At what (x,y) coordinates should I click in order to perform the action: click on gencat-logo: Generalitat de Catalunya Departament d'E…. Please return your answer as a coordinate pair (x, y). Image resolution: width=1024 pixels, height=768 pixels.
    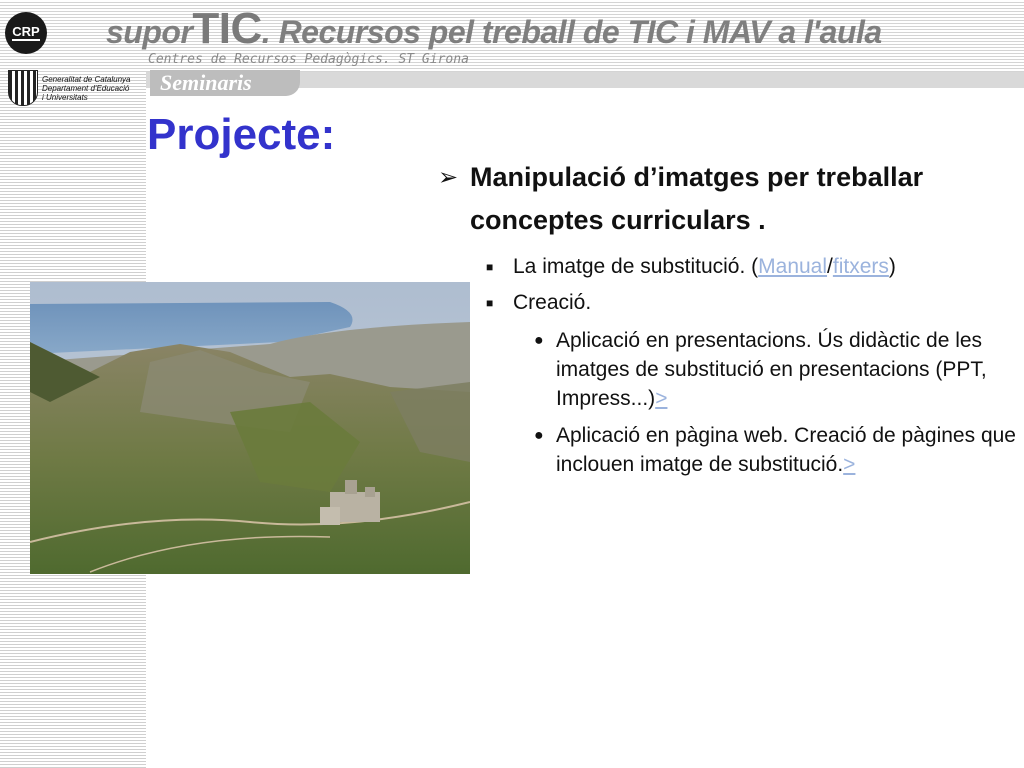
    Looking at the image, I should click on (69, 88).